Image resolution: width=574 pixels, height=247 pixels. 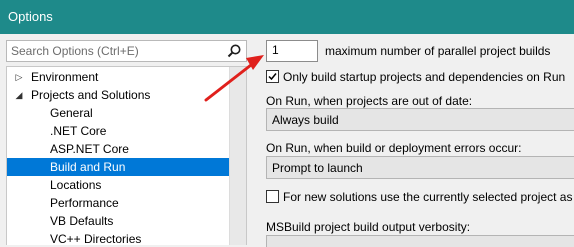 I want to click on search-box: Search Options (Ctrl+E), so click(x=126, y=51).